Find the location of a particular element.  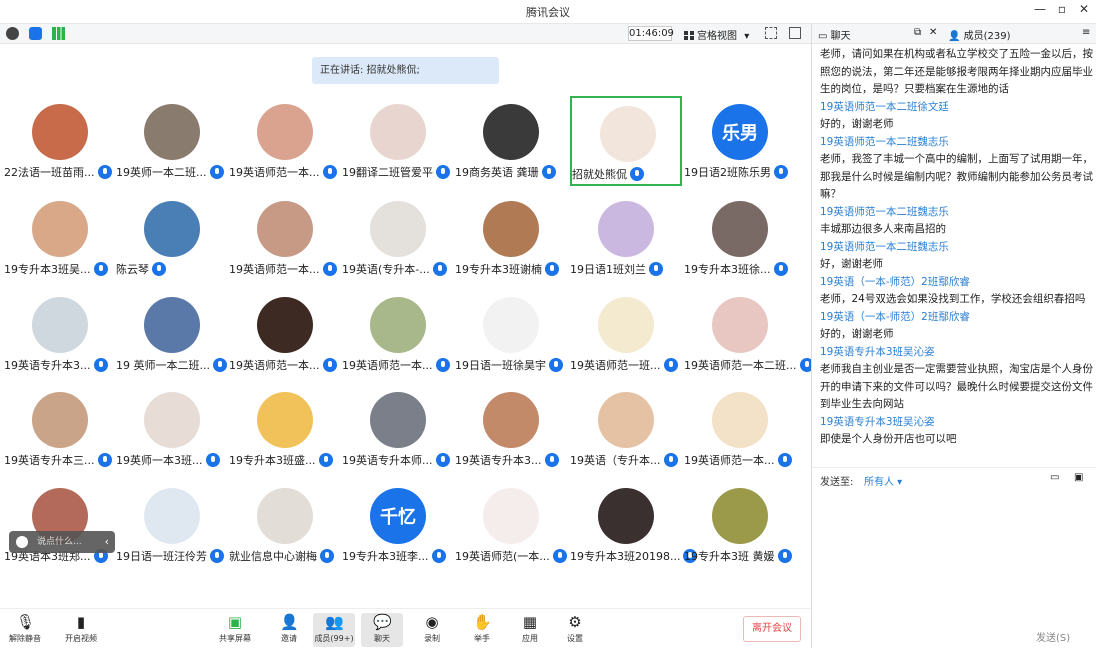

participant-tile: 陈云琴 is located at coordinates (172, 238).